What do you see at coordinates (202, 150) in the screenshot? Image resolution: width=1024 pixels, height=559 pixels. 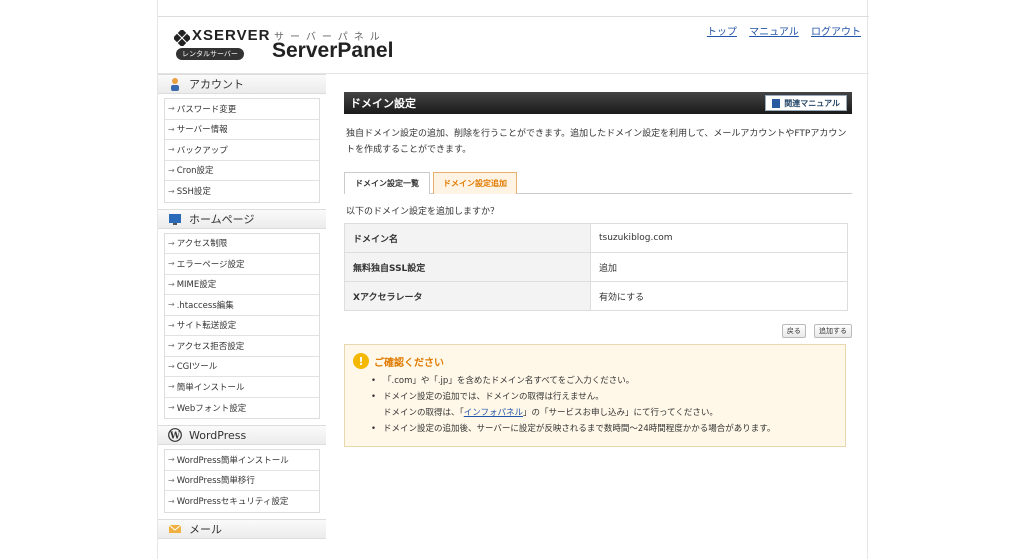 I see `sidebar-item-label: バックアップ` at bounding box center [202, 150].